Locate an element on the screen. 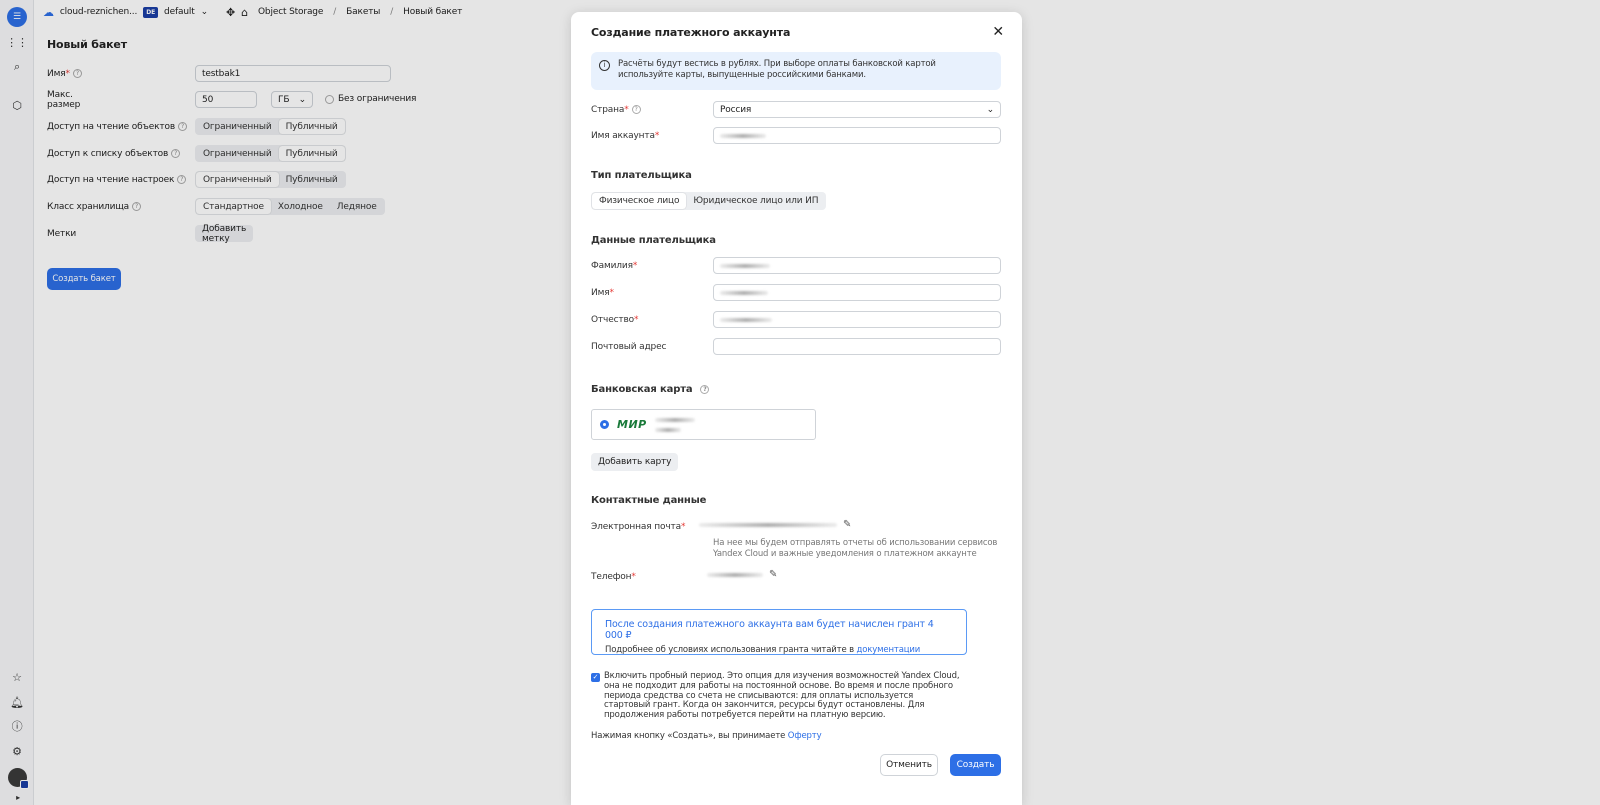 This screenshot has width=1600, height=805. info-icon: i is located at coordinates (604, 65).